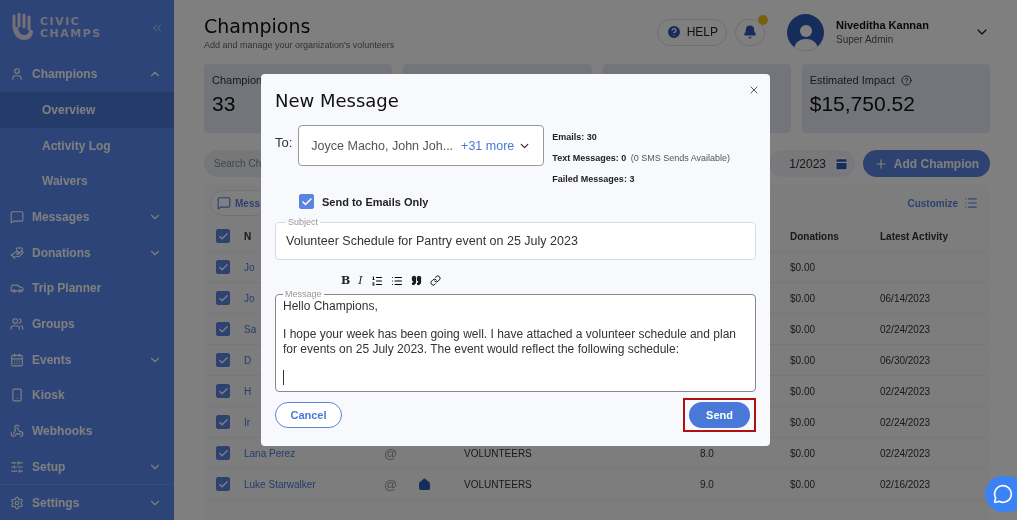 This screenshot has height=520, width=1017. What do you see at coordinates (593, 179) in the screenshot?
I see `stat-text: Failed Messages: 3` at bounding box center [593, 179].